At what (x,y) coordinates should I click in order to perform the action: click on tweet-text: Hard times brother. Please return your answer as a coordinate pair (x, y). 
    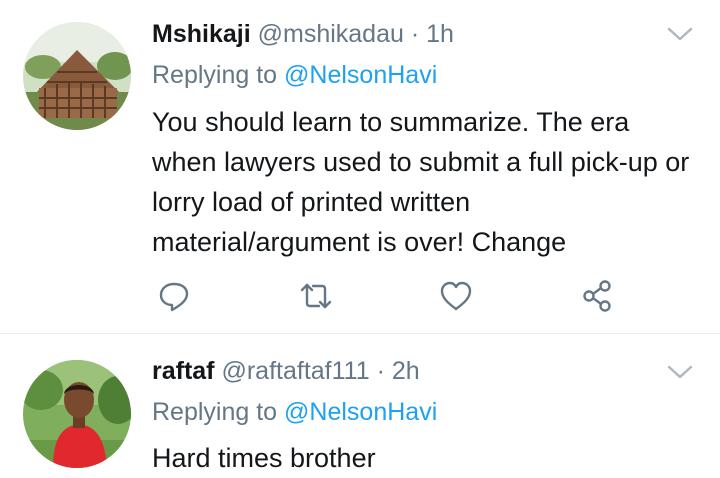
    Looking at the image, I should click on (264, 458).